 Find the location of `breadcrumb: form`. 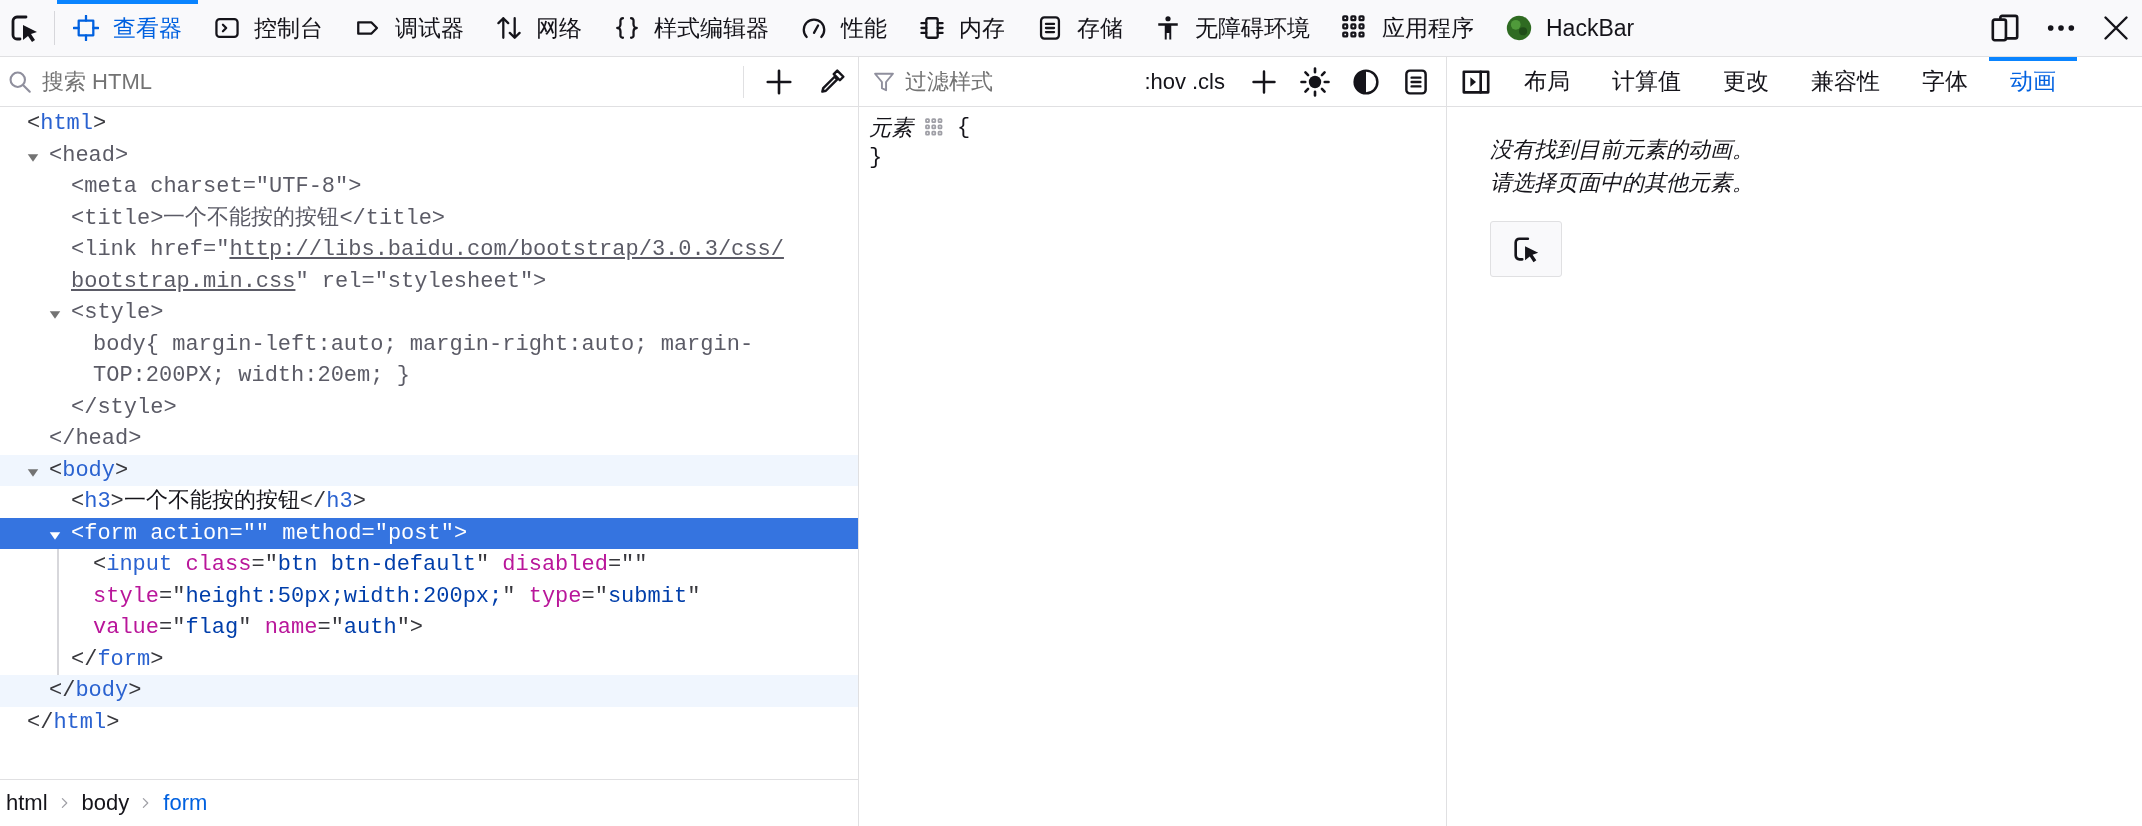

breadcrumb: form is located at coordinates (185, 803).